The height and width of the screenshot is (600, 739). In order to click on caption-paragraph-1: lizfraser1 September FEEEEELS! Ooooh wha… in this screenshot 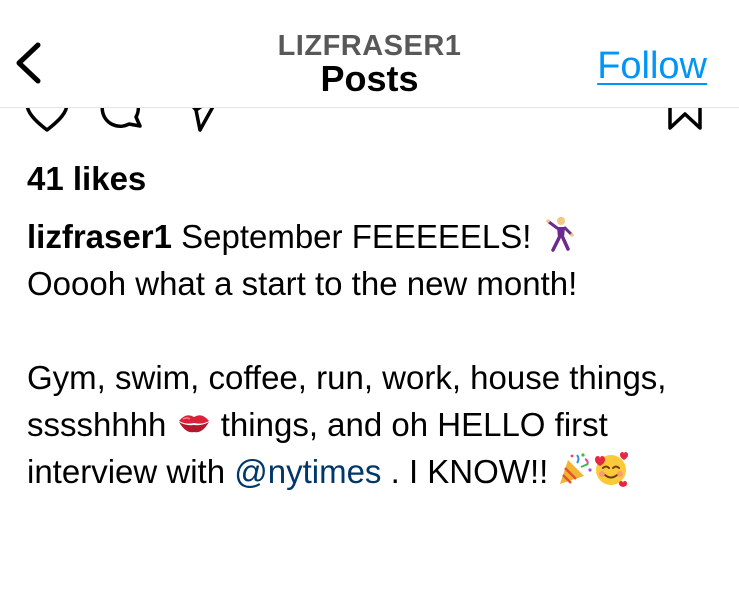, I will do `click(372, 260)`.